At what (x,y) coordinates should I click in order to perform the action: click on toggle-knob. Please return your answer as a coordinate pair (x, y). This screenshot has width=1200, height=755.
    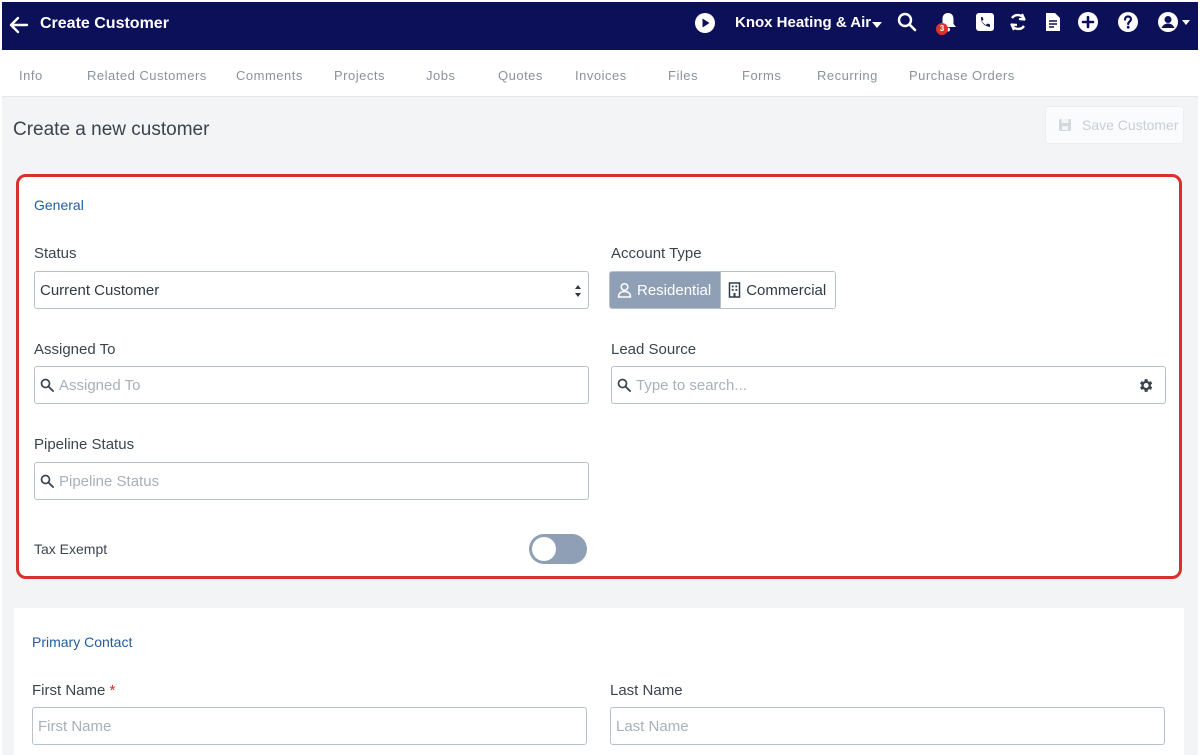
    Looking at the image, I should click on (544, 549).